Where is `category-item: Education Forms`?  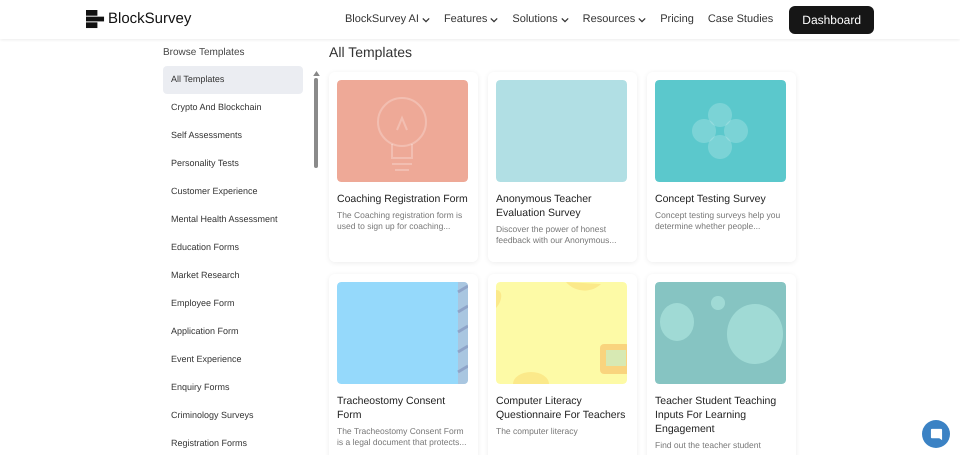
category-item: Education Forms is located at coordinates (233, 248).